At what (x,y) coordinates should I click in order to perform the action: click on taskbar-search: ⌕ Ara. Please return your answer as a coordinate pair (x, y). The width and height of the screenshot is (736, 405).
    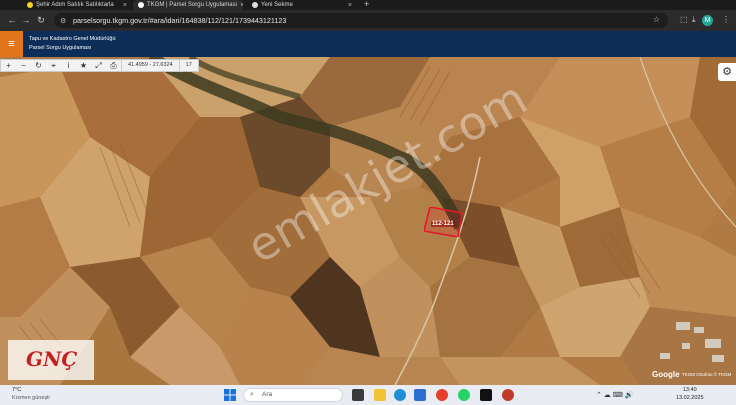
    Looking at the image, I should click on (293, 395).